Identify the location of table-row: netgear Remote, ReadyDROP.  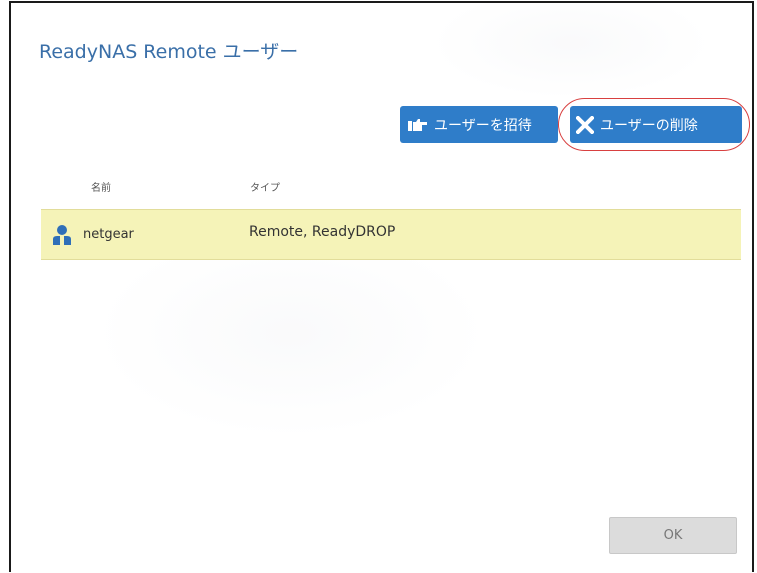
(391, 234).